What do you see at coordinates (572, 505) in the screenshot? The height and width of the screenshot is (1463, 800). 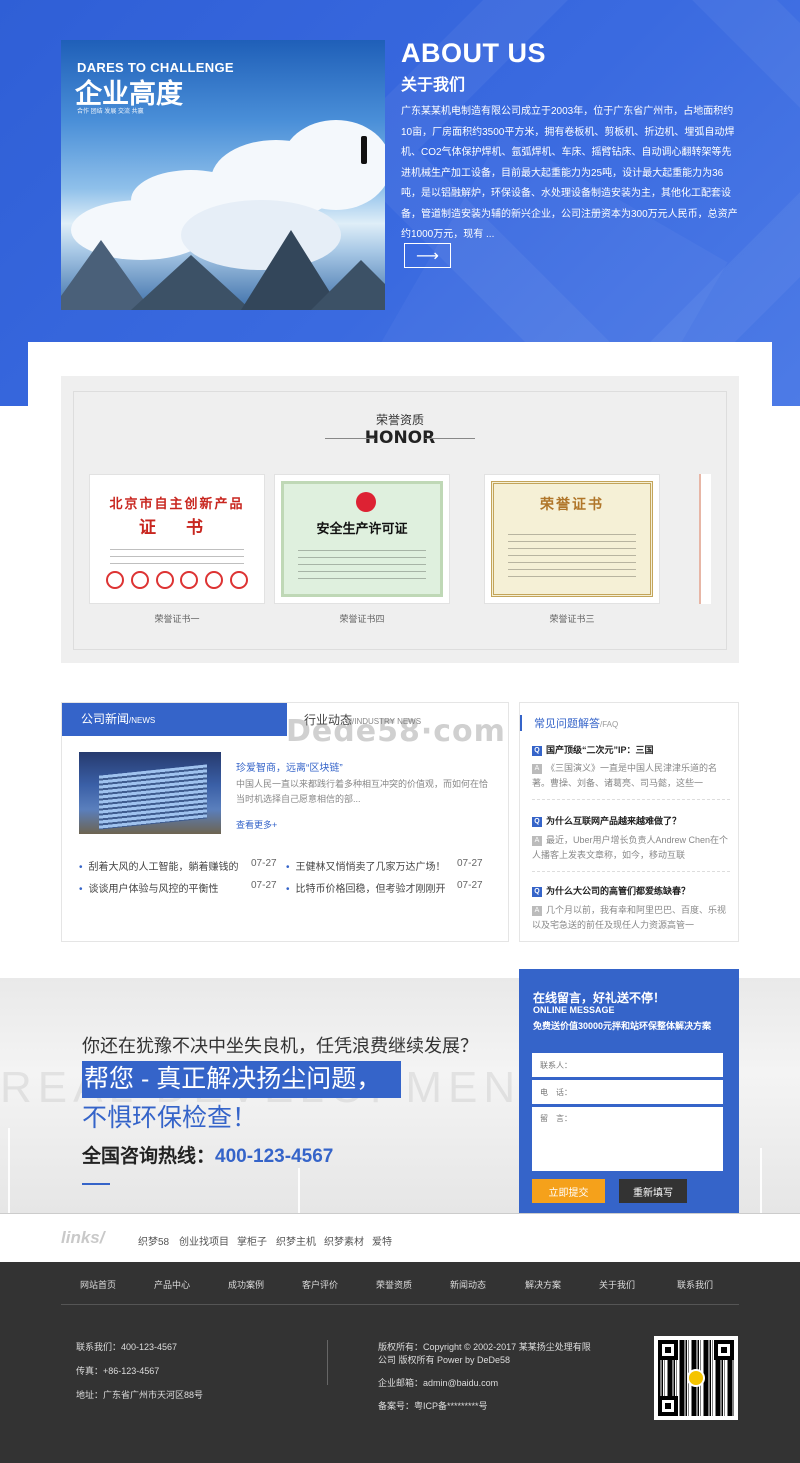 I see `certificate-heading: 荣誉证书` at bounding box center [572, 505].